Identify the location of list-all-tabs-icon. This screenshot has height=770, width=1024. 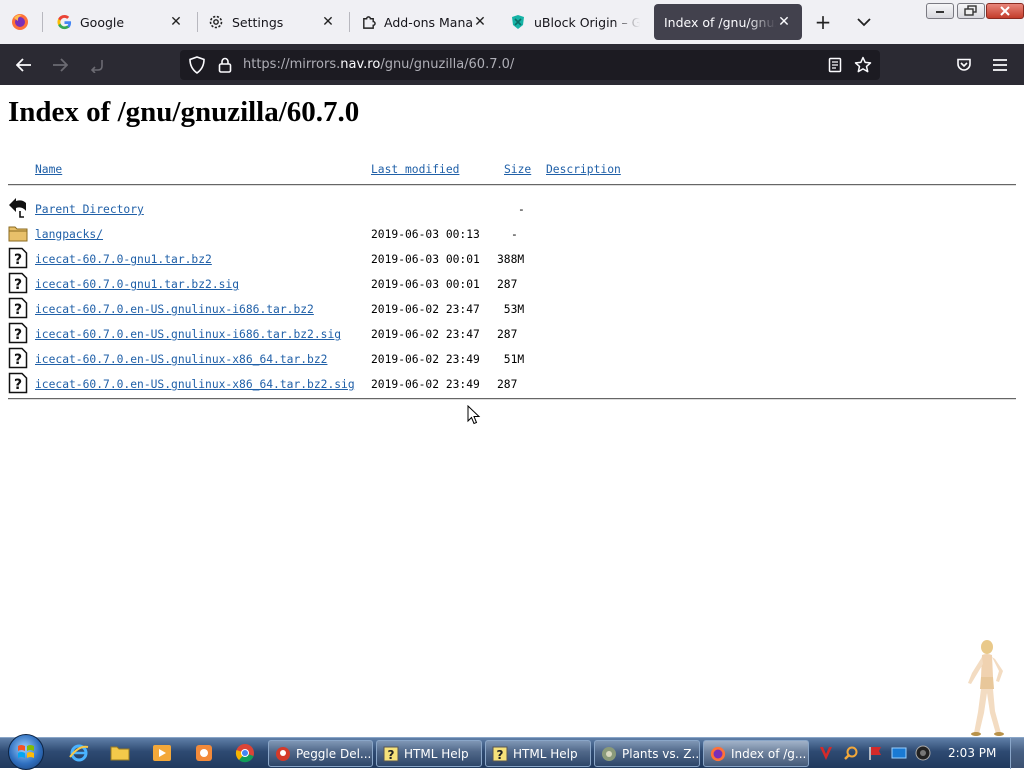
(864, 22).